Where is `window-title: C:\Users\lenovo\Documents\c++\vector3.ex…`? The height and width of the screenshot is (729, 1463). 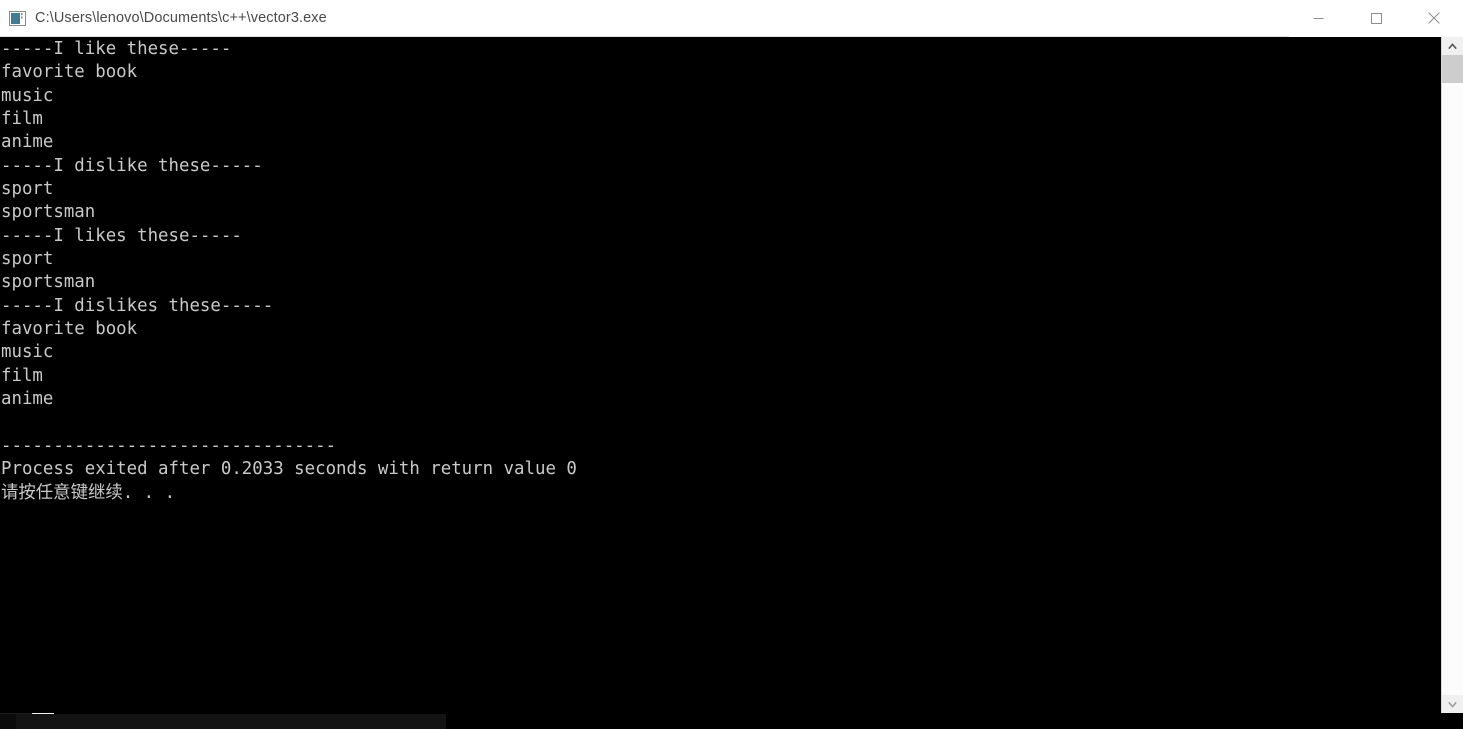
window-title: C:\Users\lenovo\Documents\c++\vector3.ex… is located at coordinates (181, 18).